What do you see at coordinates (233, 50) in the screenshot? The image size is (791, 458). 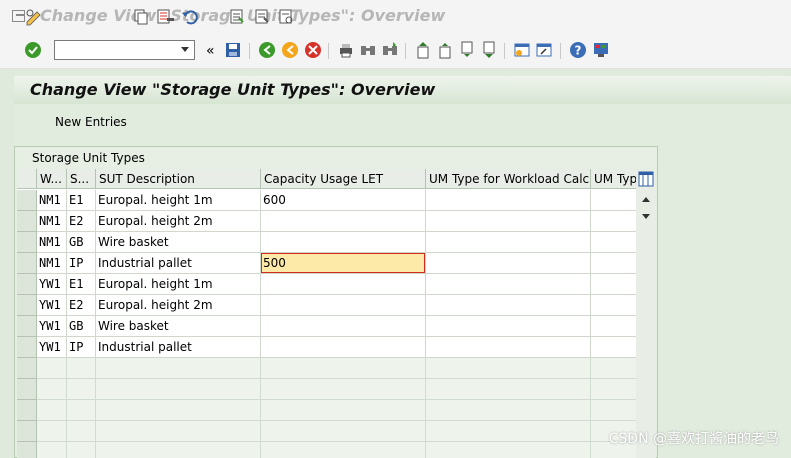 I see `save-icon` at bounding box center [233, 50].